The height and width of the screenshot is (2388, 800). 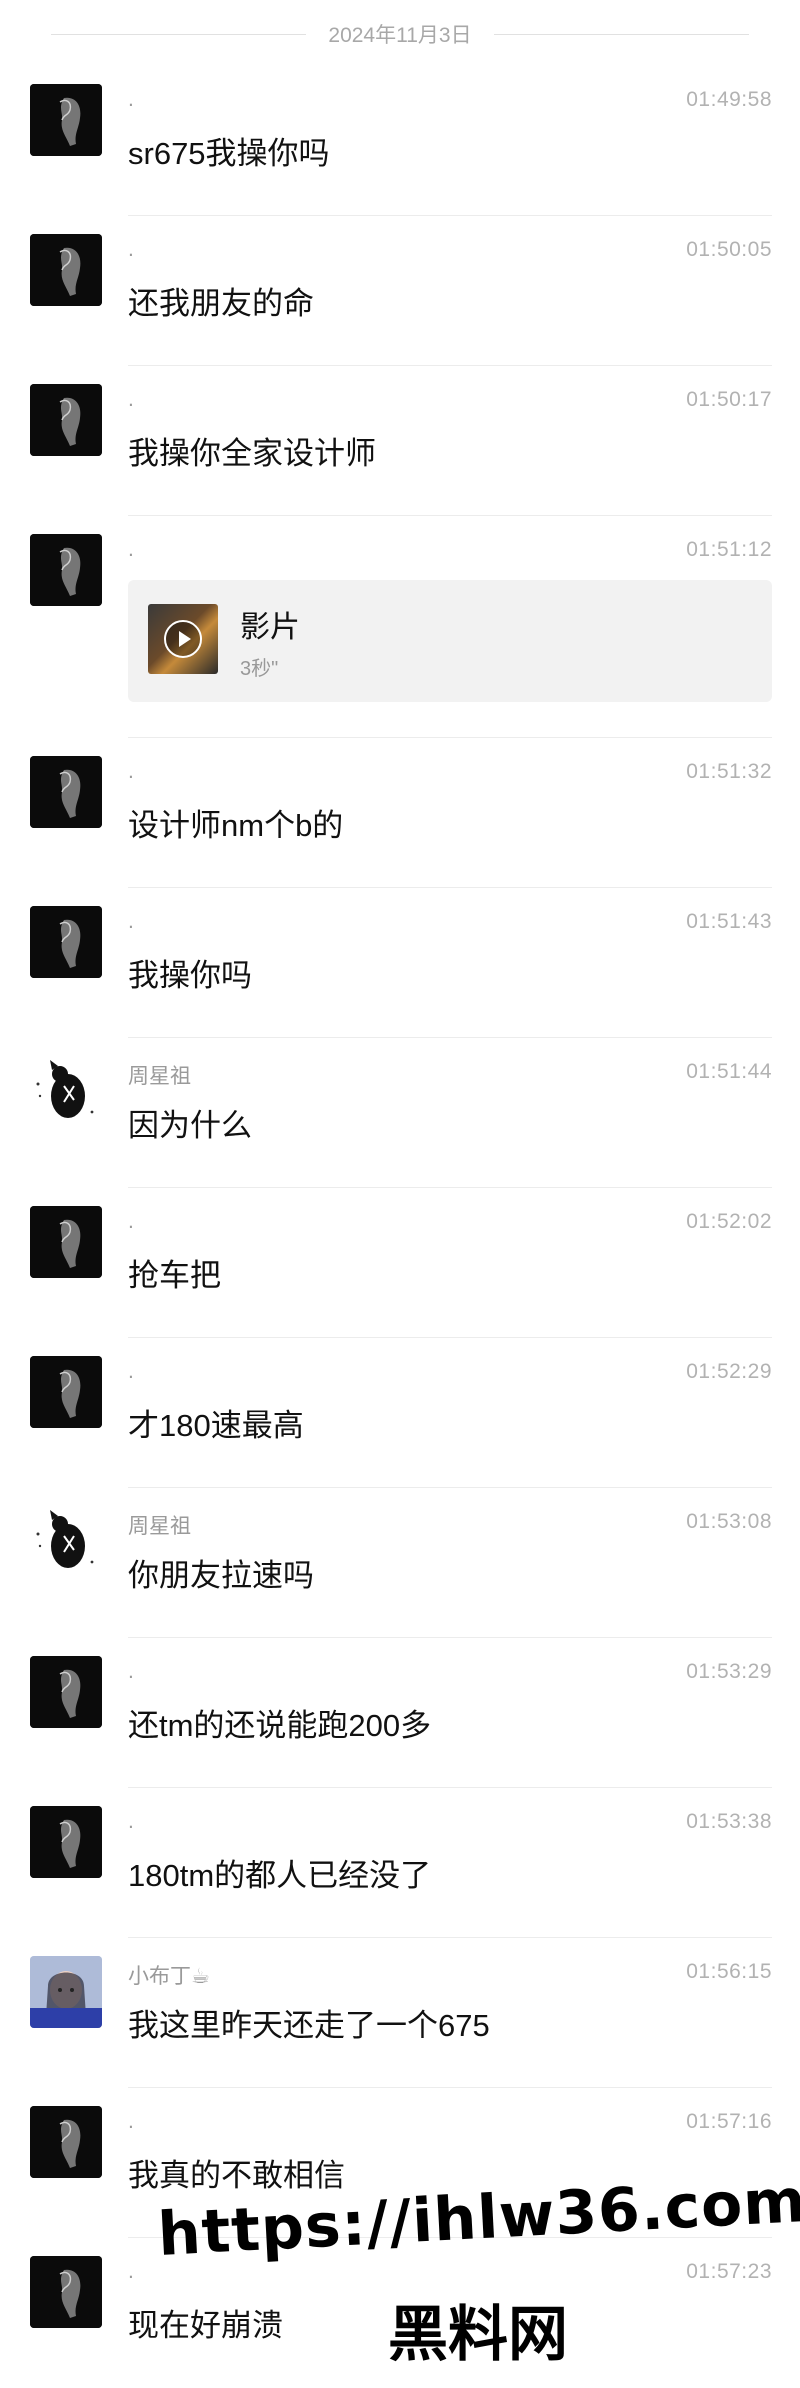 I want to click on chat-message: . 01:52:02 抢车把, so click(x=400, y=1263).